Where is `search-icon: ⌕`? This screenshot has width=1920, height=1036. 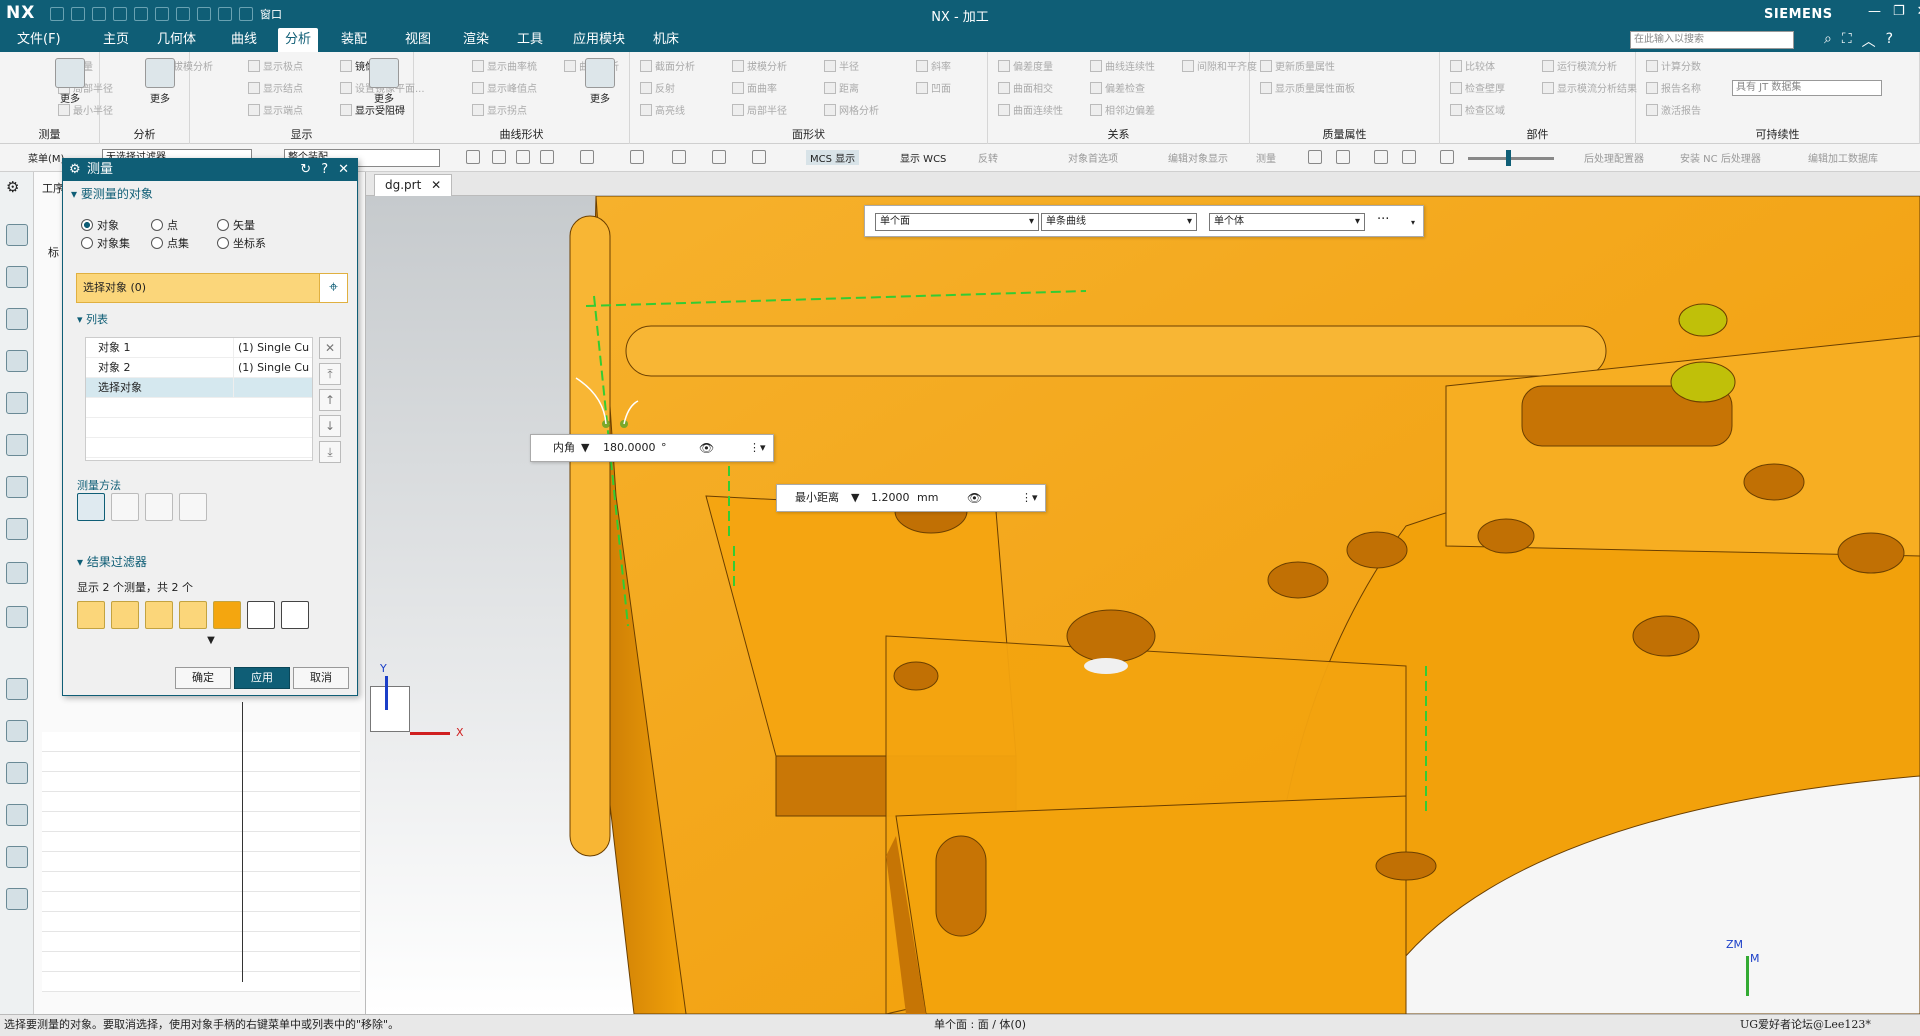 search-icon: ⌕ is located at coordinates (1828, 41).